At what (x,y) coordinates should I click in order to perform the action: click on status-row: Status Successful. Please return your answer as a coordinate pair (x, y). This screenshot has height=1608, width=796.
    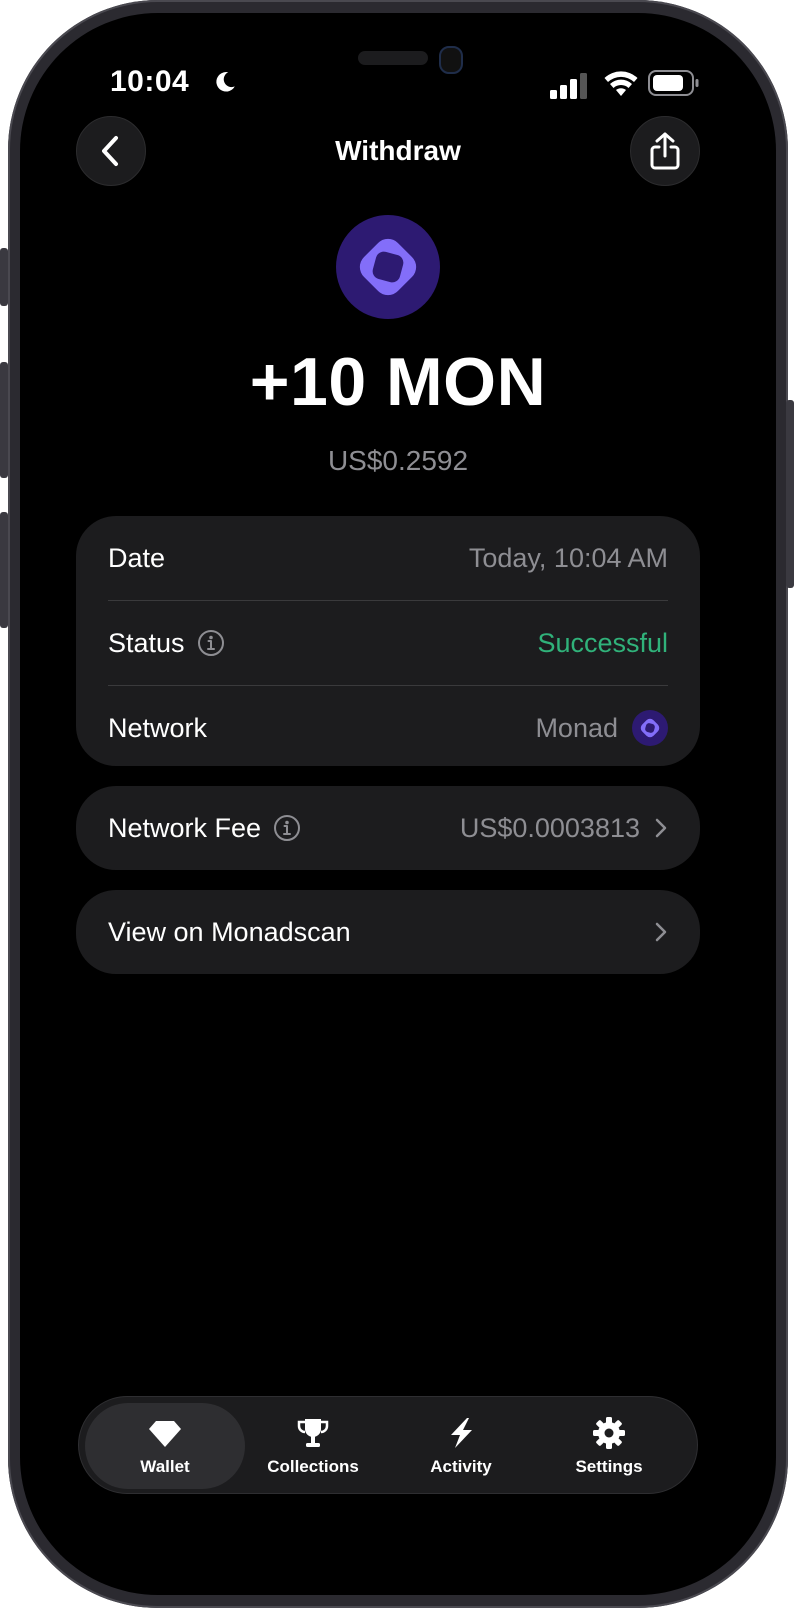
    Looking at the image, I should click on (388, 643).